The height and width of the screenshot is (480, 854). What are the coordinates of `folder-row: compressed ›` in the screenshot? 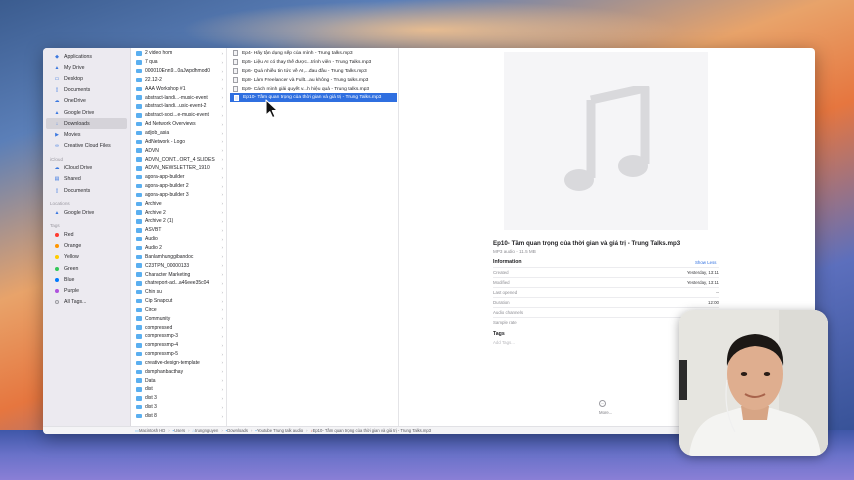 It's located at (179, 327).